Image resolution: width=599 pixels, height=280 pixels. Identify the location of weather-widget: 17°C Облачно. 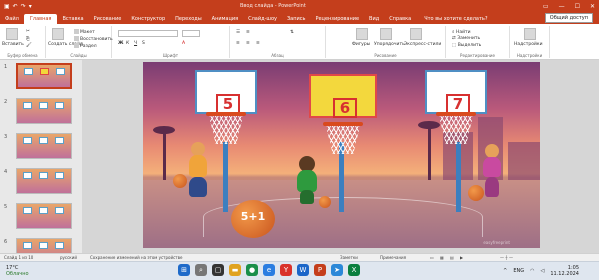
(17, 271).